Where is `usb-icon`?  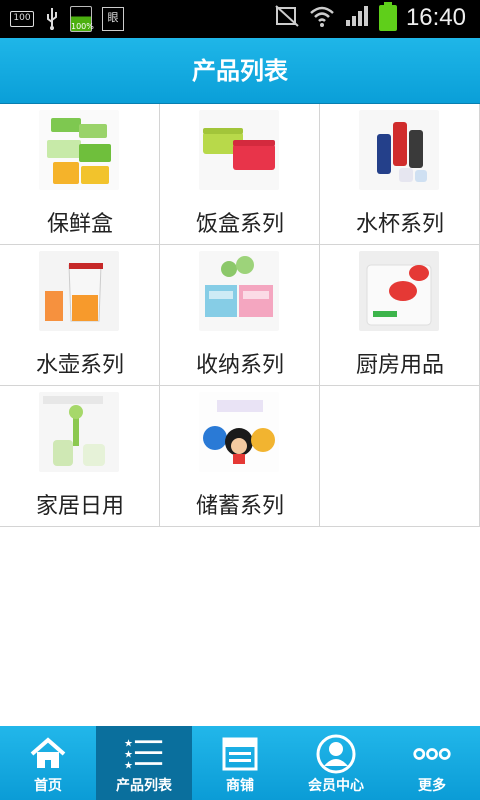 usb-icon is located at coordinates (52, 19).